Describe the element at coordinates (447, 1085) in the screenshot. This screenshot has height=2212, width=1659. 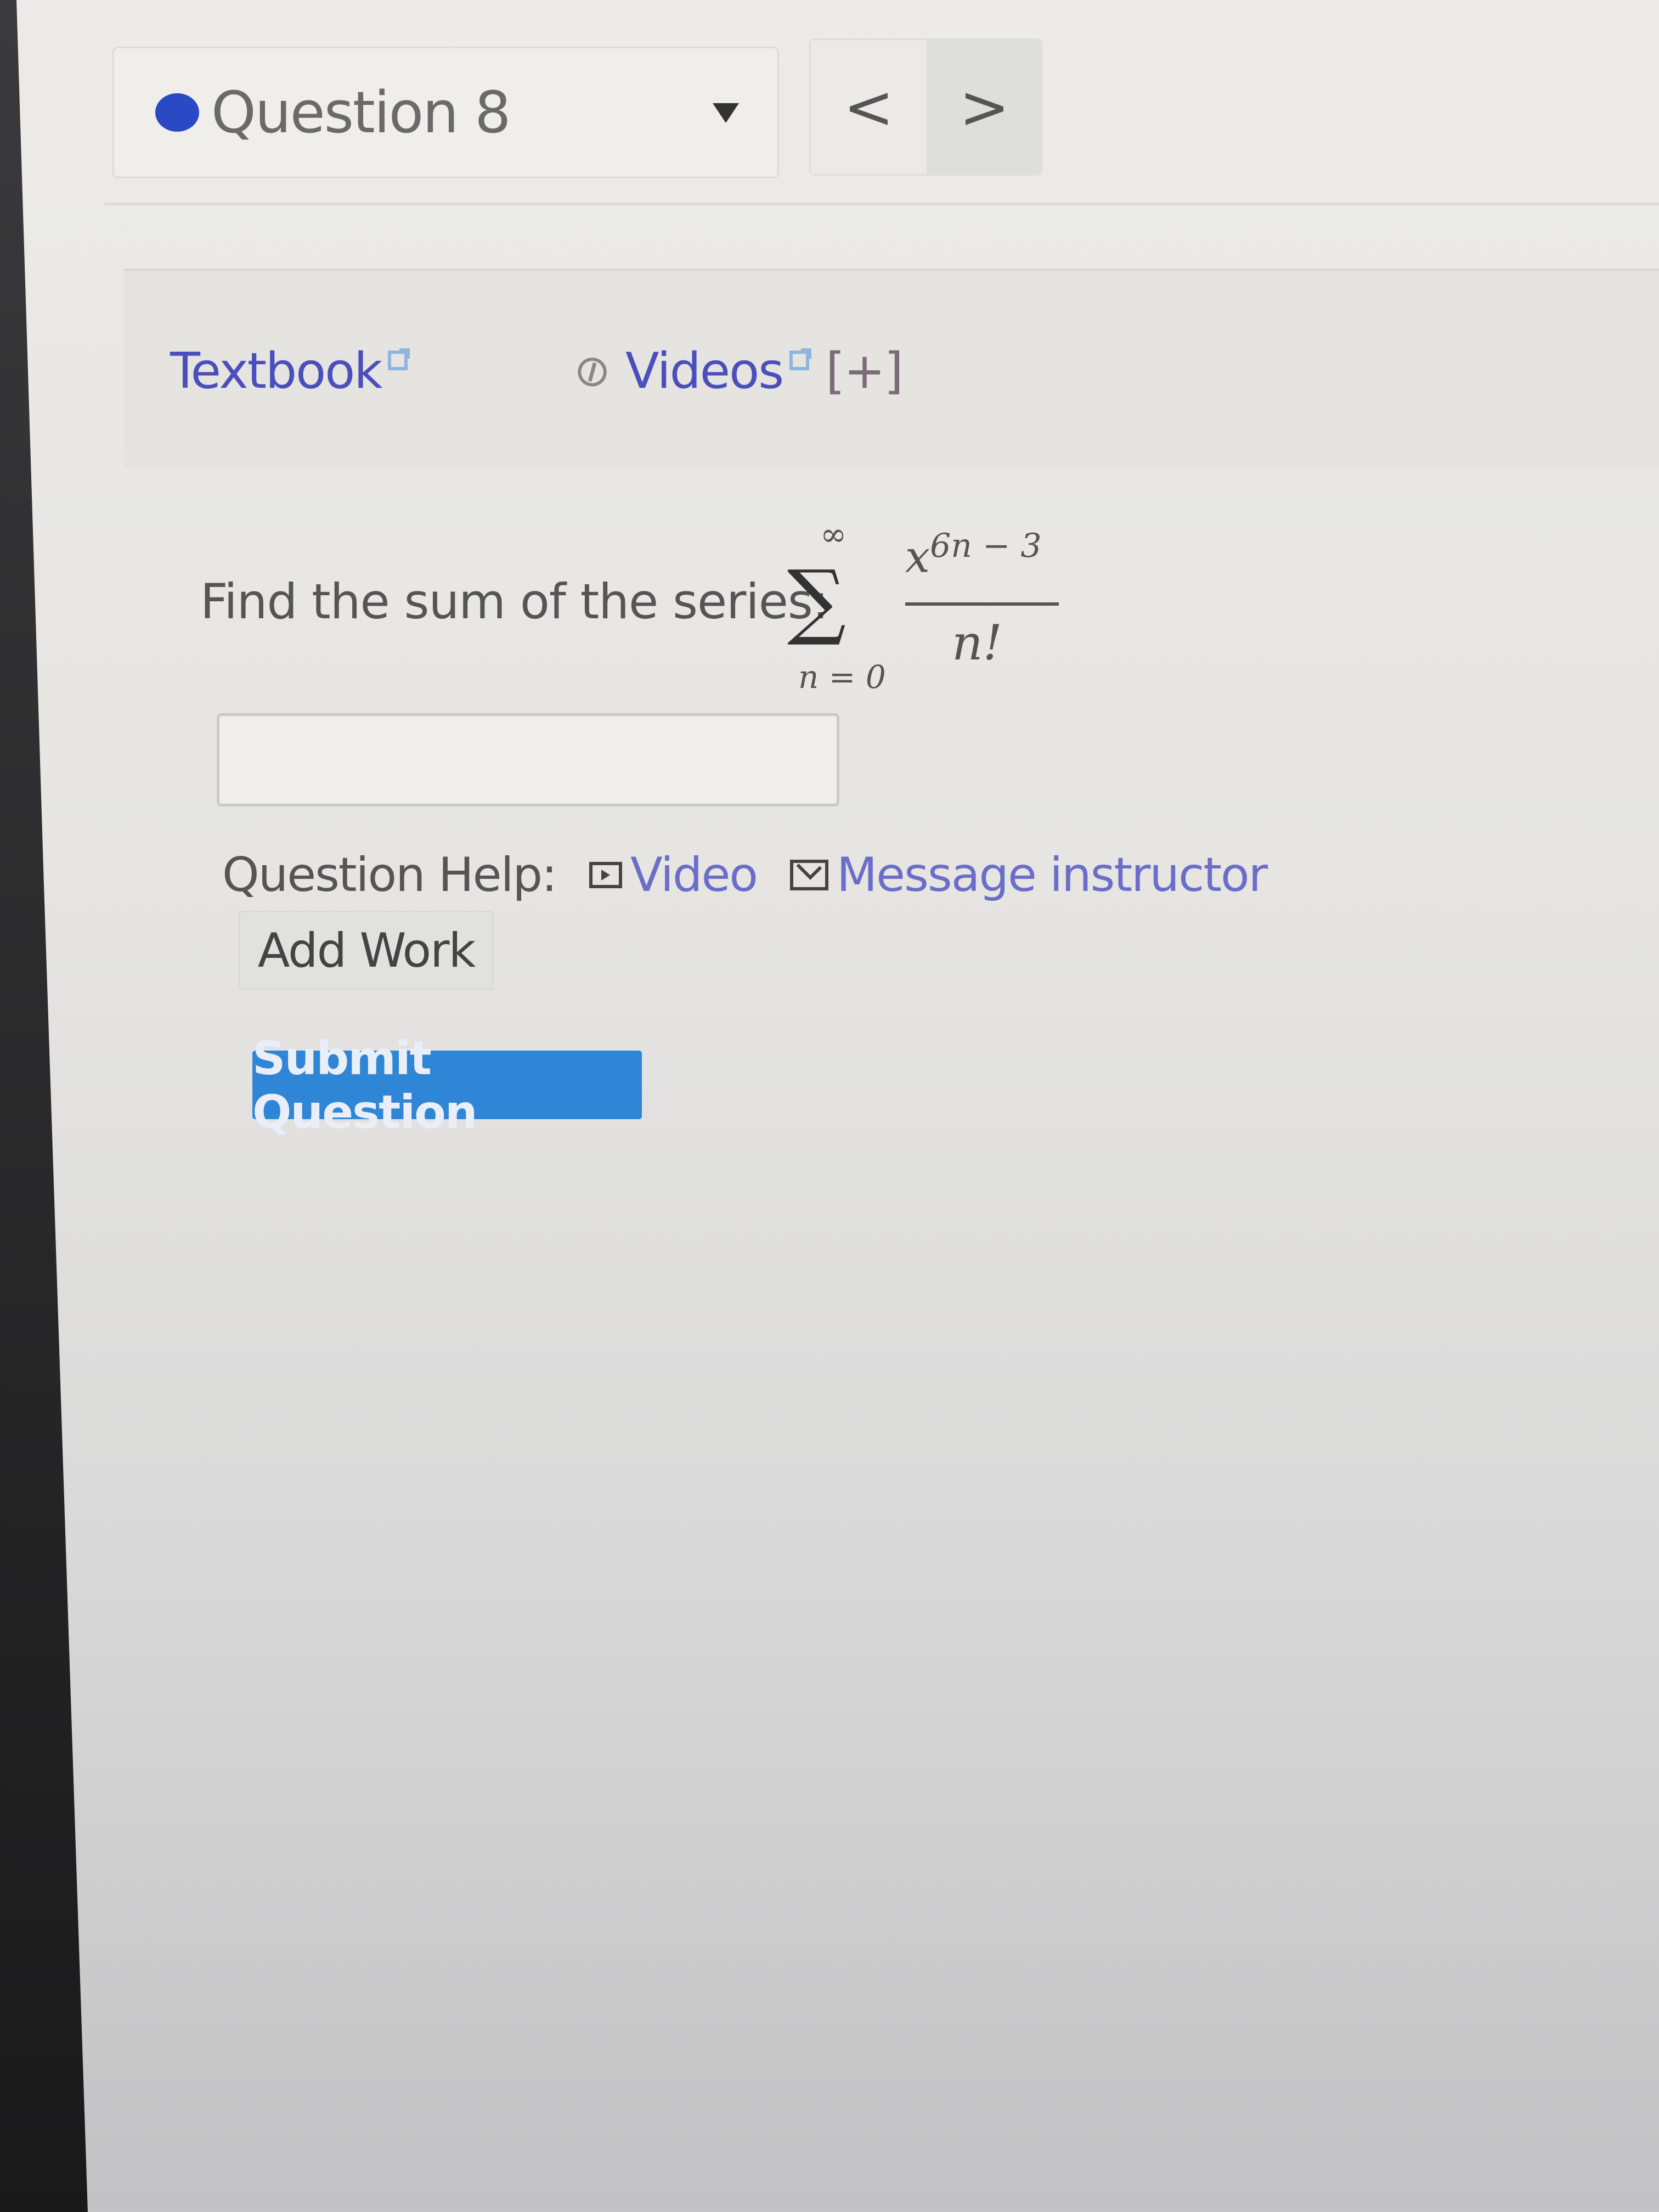
I see `submit-question-button: Submit Question` at that location.